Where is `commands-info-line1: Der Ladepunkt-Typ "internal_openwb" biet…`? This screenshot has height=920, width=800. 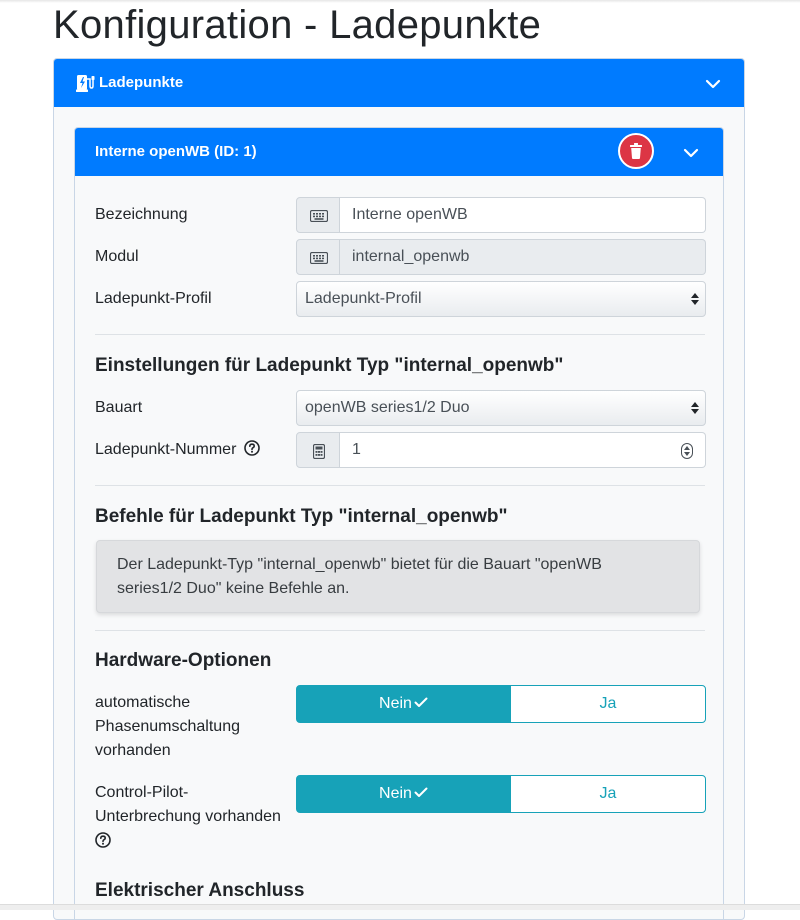 commands-info-line1: Der Ladepunkt-Typ "internal_openwb" biet… is located at coordinates (359, 564).